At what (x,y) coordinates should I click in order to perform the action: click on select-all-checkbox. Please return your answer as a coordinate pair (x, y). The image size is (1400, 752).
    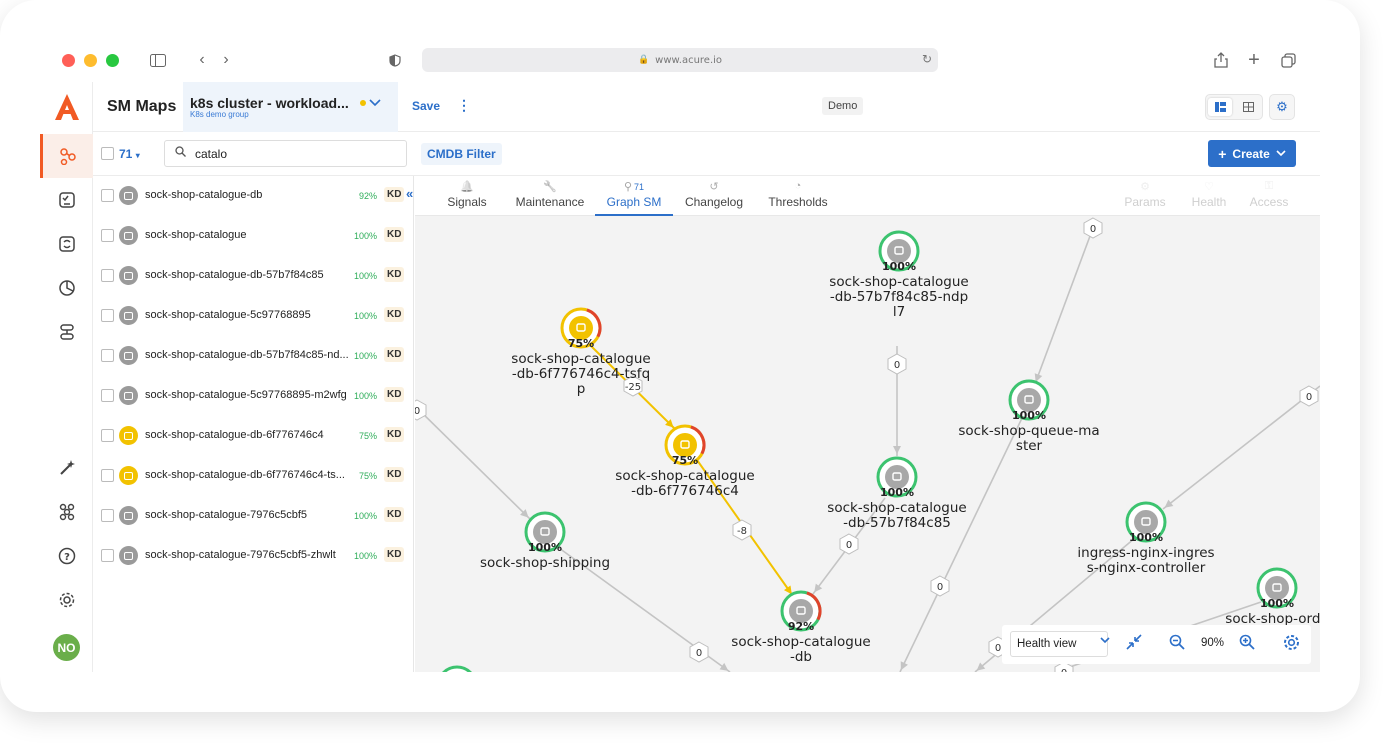
    Looking at the image, I should click on (107, 153).